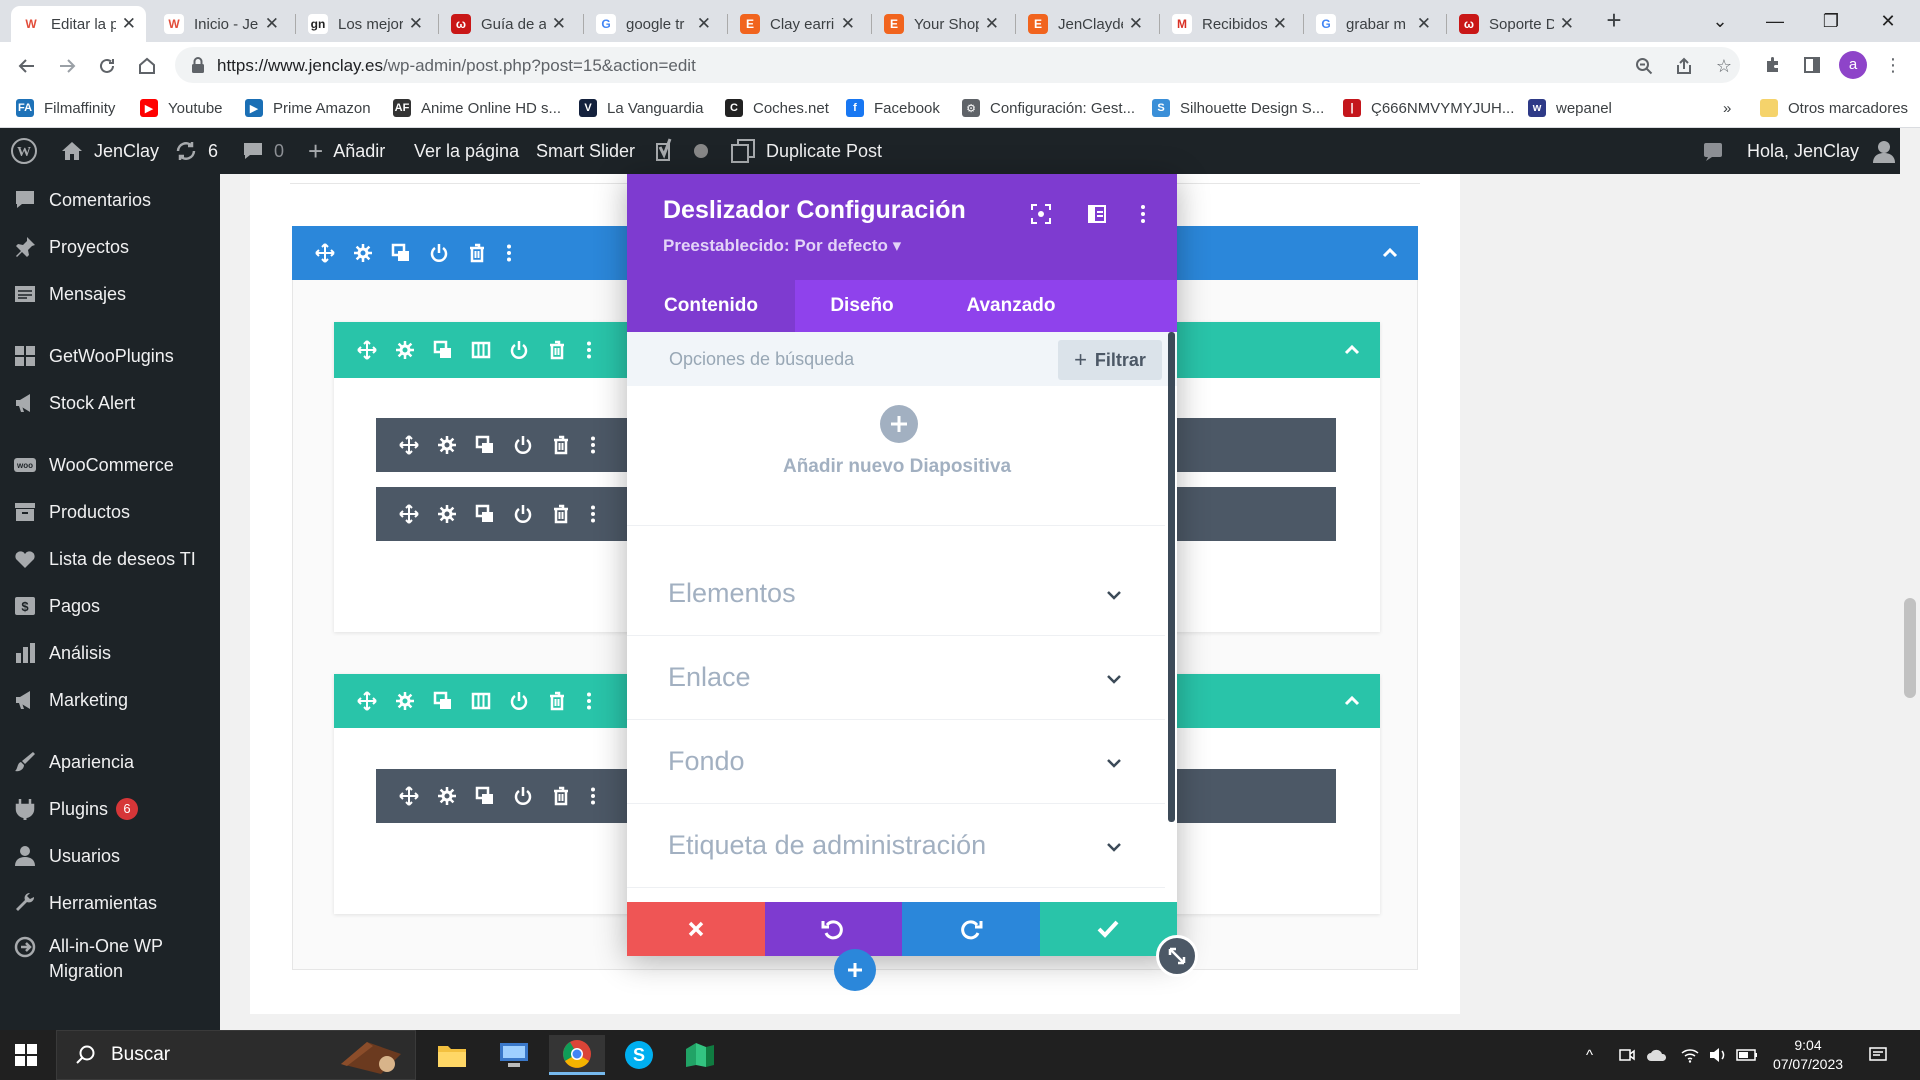 The width and height of the screenshot is (1920, 1080). What do you see at coordinates (1713, 151) in the screenshot?
I see `notification-icon` at bounding box center [1713, 151].